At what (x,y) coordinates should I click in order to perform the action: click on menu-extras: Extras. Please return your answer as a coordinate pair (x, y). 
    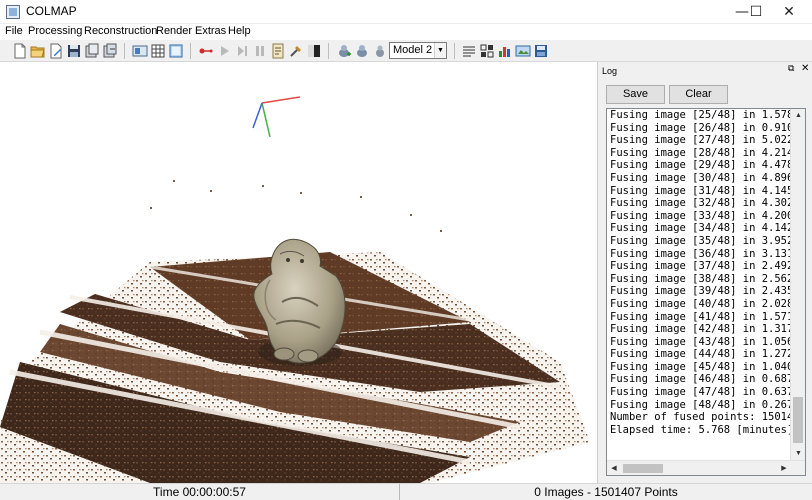
    Looking at the image, I should click on (210, 31).